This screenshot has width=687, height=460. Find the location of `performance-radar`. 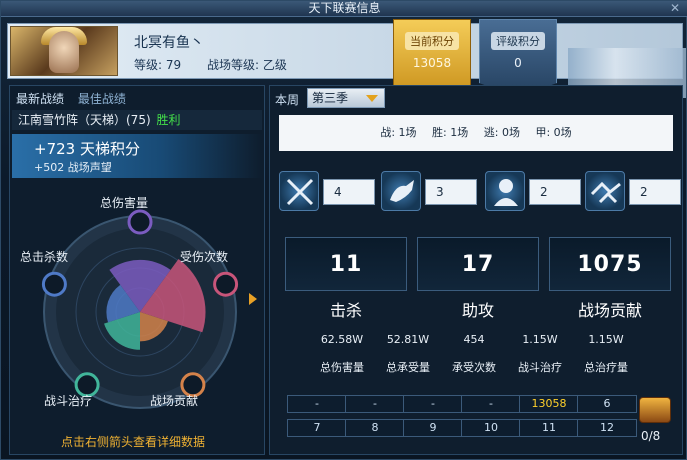

performance-radar is located at coordinates (140, 309).